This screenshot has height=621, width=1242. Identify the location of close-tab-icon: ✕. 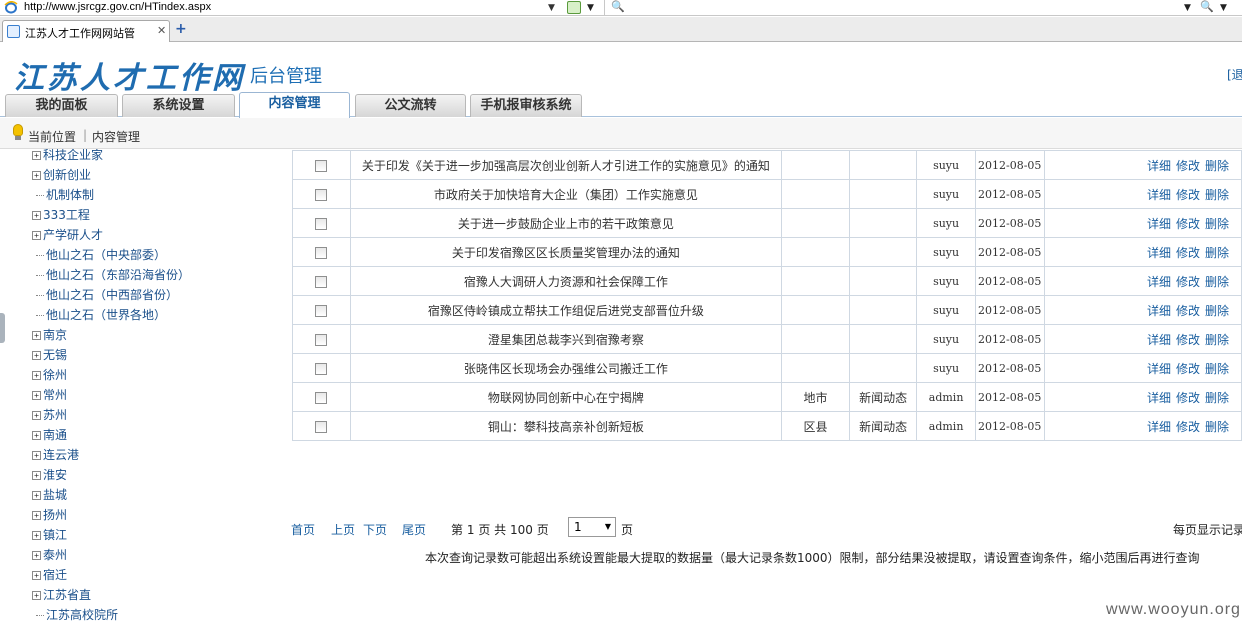
(161, 30).